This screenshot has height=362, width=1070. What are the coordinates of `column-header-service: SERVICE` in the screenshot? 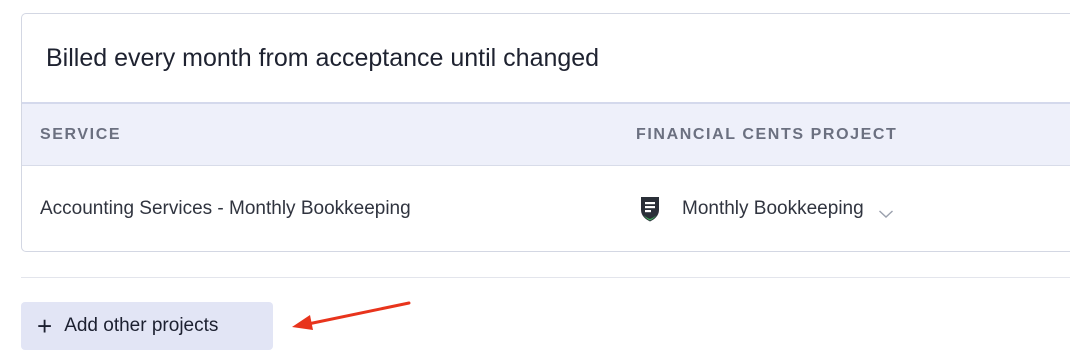 It's located at (81, 134).